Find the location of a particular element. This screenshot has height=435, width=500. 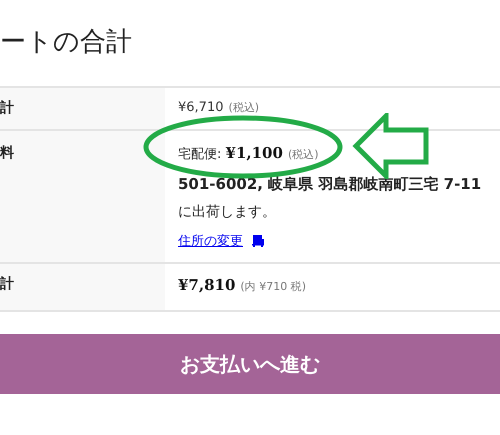

shipping-method: 宅配便: is located at coordinates (200, 154).